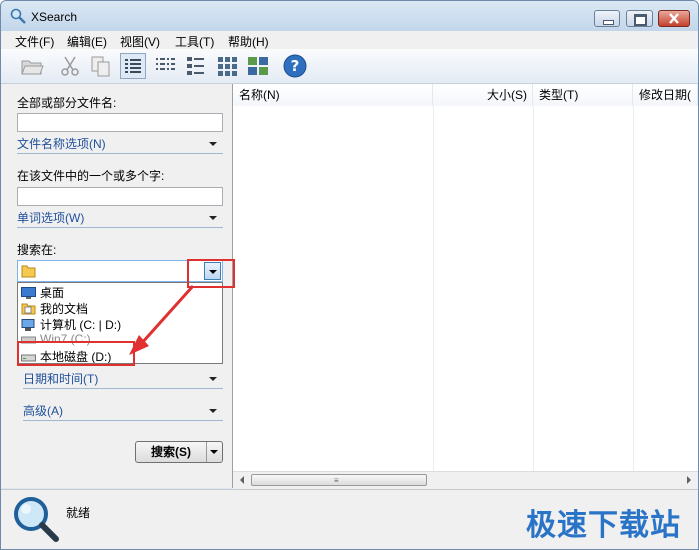 This screenshot has height=550, width=699. I want to click on menu-view: 视图(V), so click(140, 41).